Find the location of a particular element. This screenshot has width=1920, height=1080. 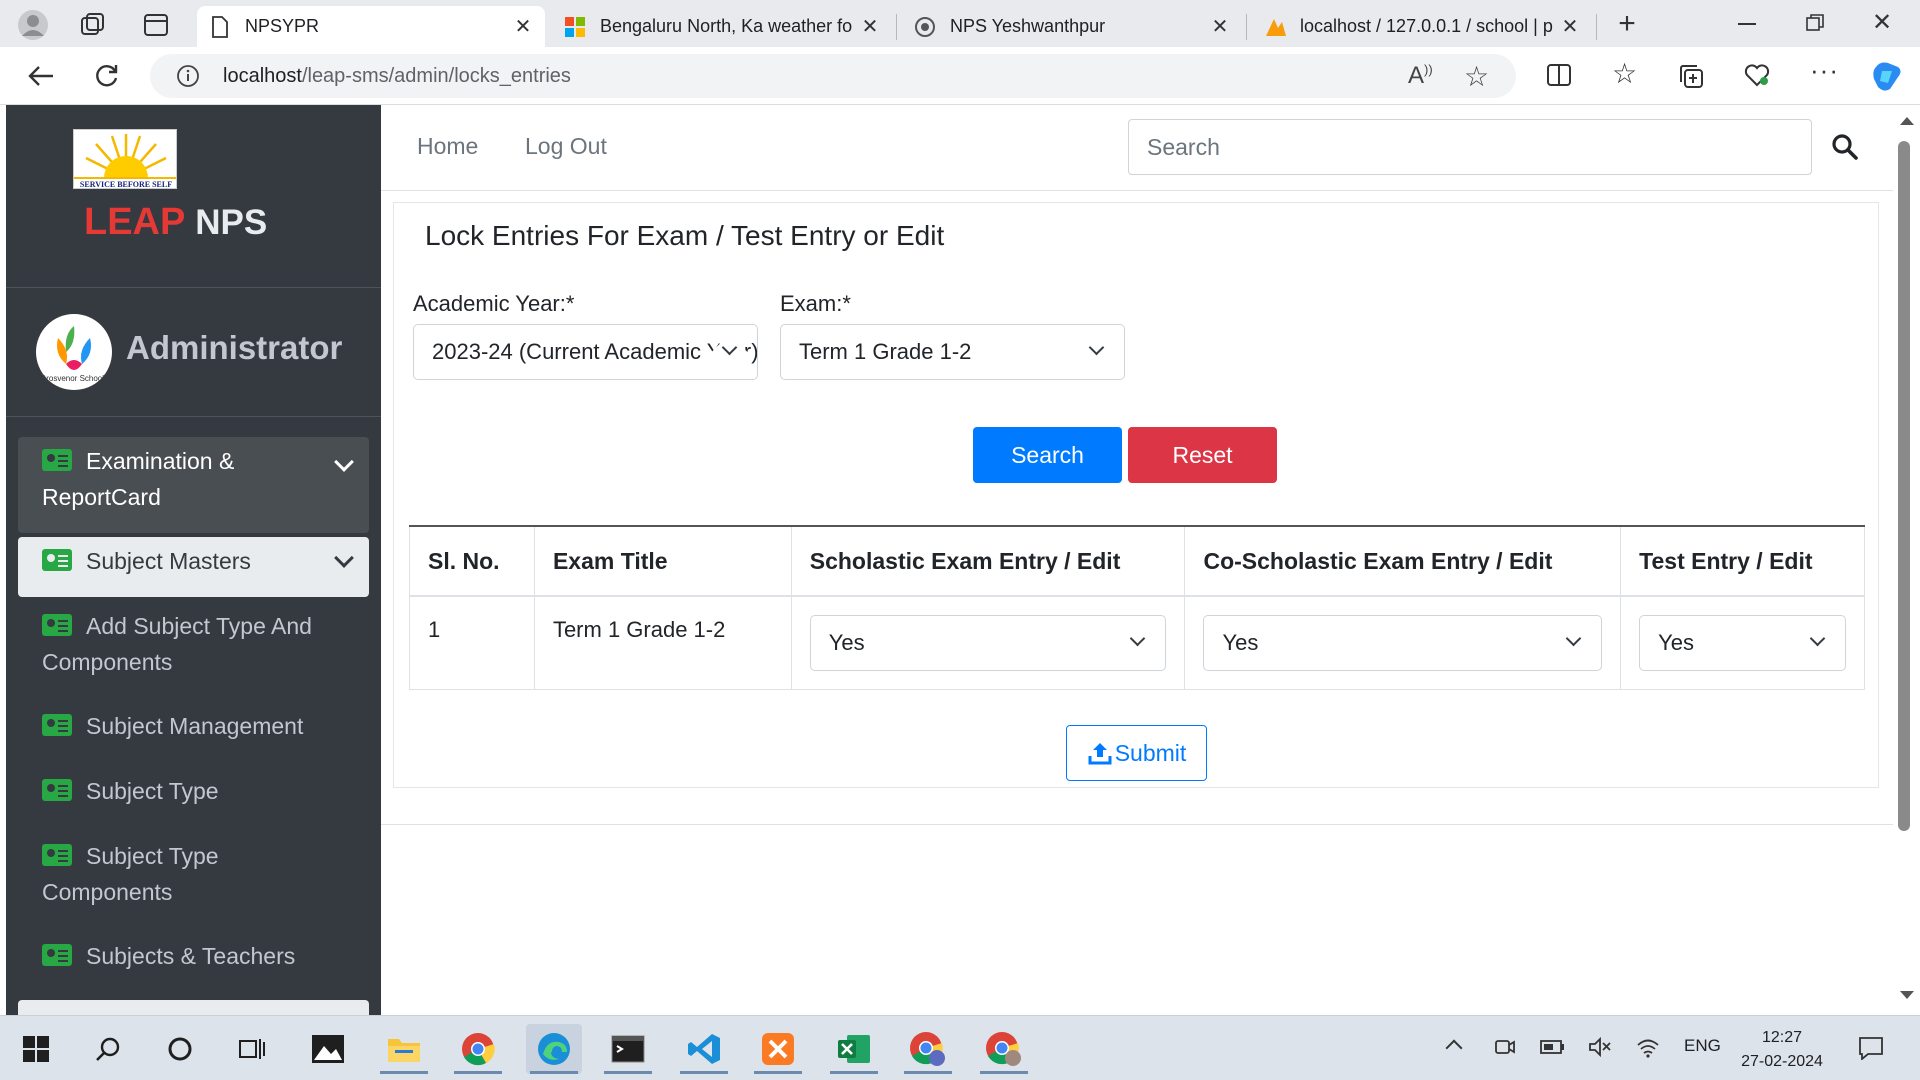

minimize-icon is located at coordinates (1747, 24).